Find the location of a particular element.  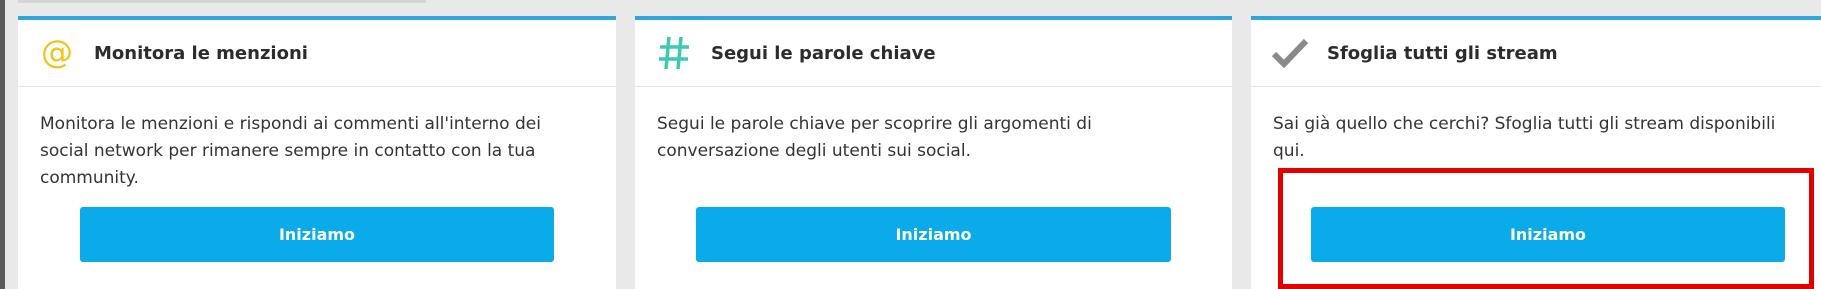

card-header: Sfoglia tutti gli stream is located at coordinates (1536, 53).